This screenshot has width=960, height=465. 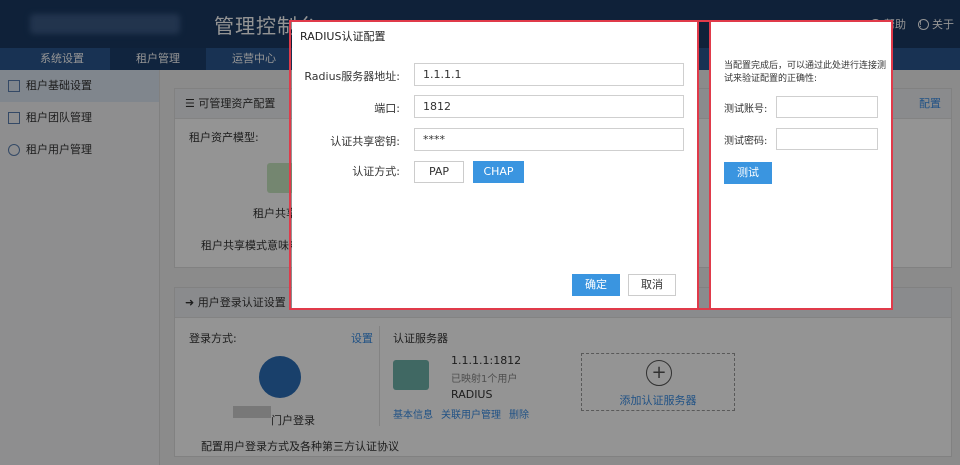 I want to click on test-description: 当配置完成后，可以通过此处进行连接测试来验证配置的正确性:, so click(x=805, y=72).